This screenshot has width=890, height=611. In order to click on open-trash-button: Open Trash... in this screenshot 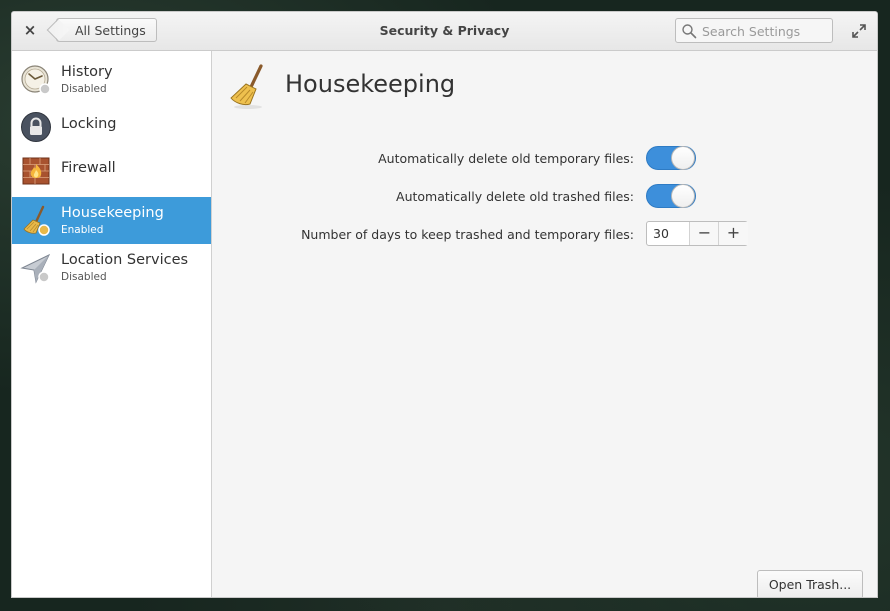, I will do `click(810, 583)`.